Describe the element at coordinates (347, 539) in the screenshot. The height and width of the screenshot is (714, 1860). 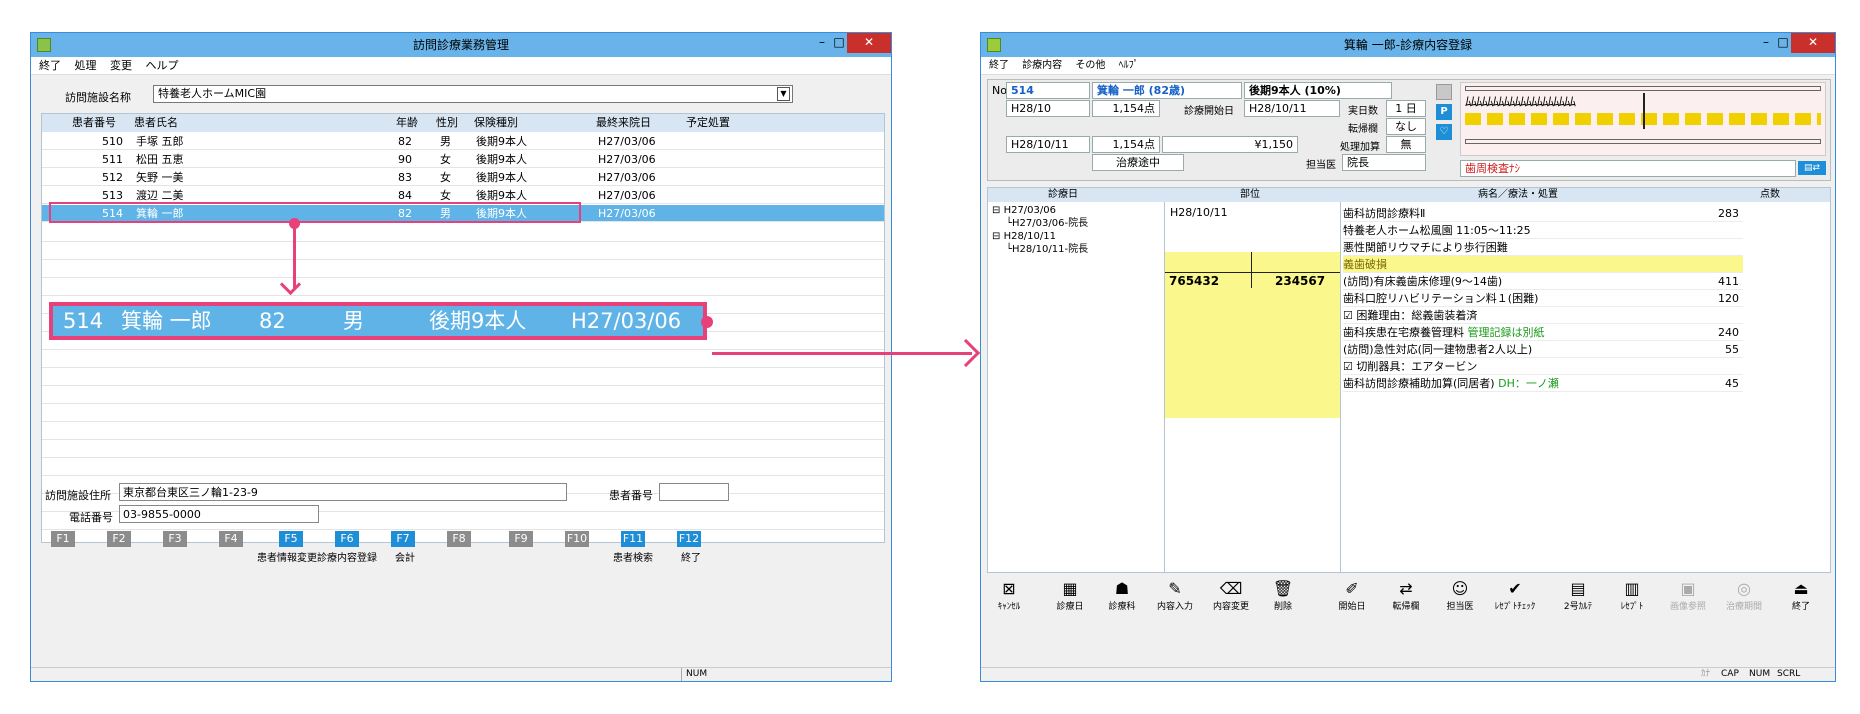
I see `f6-key: F6` at that location.